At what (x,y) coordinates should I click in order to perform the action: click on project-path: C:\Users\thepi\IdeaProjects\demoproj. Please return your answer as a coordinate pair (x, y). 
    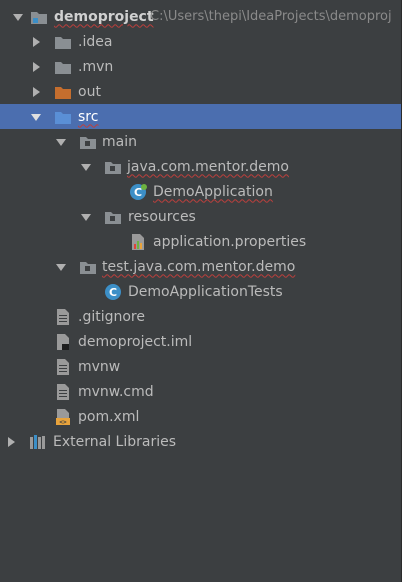
    Looking at the image, I should click on (271, 16).